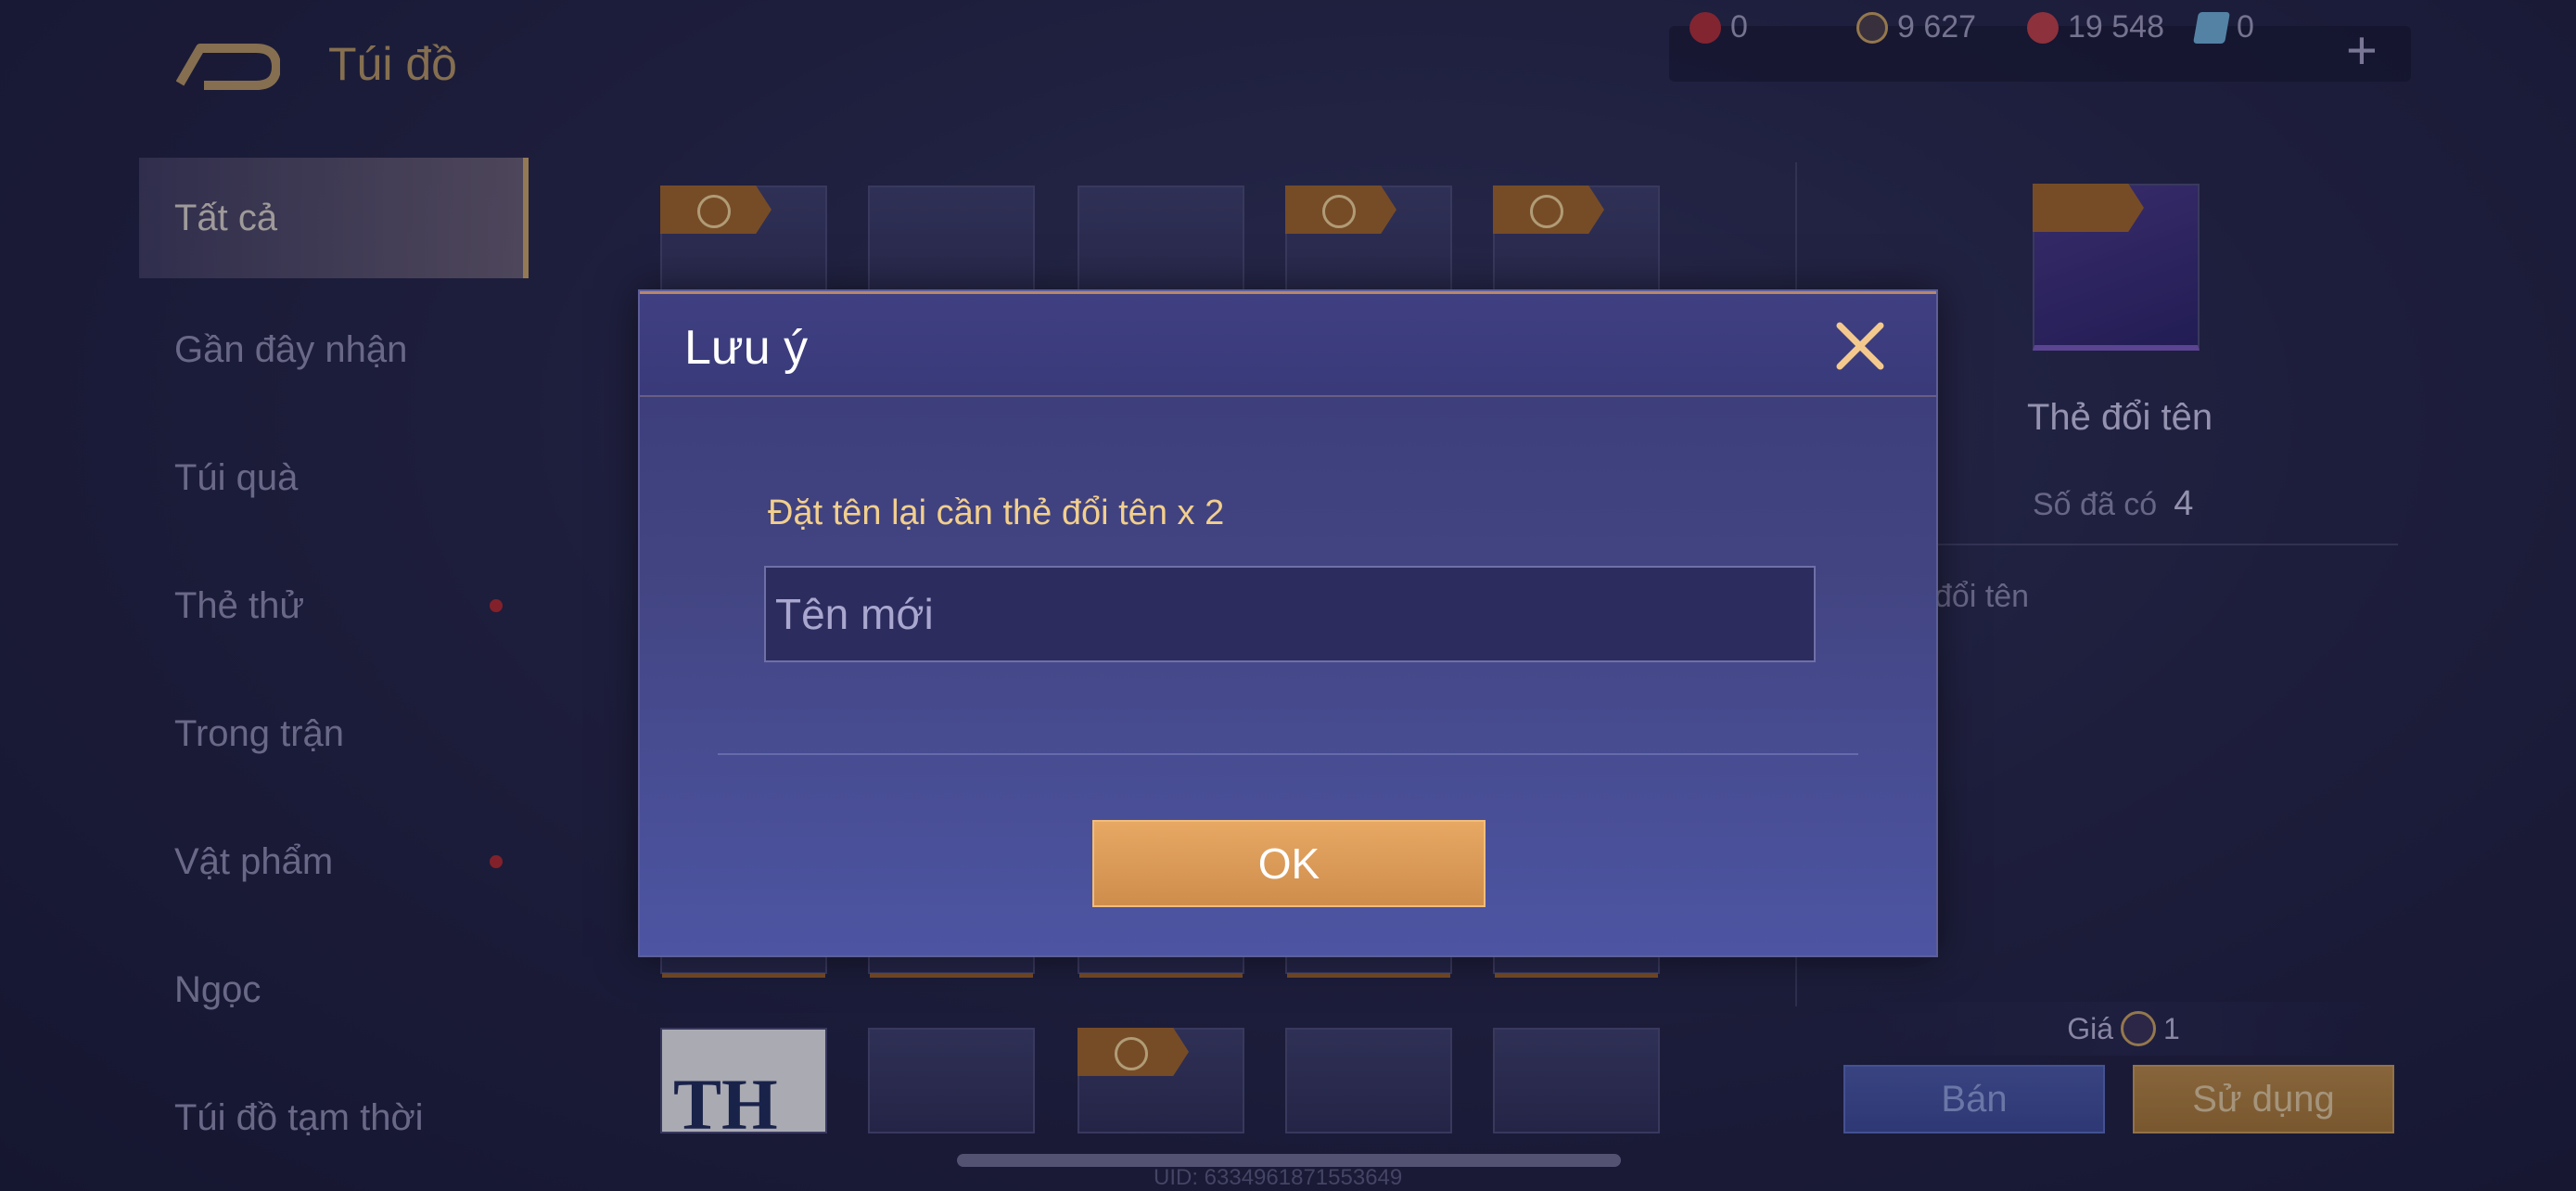 The image size is (2576, 1191). What do you see at coordinates (1288, 754) in the screenshot?
I see `dialog-divider` at bounding box center [1288, 754].